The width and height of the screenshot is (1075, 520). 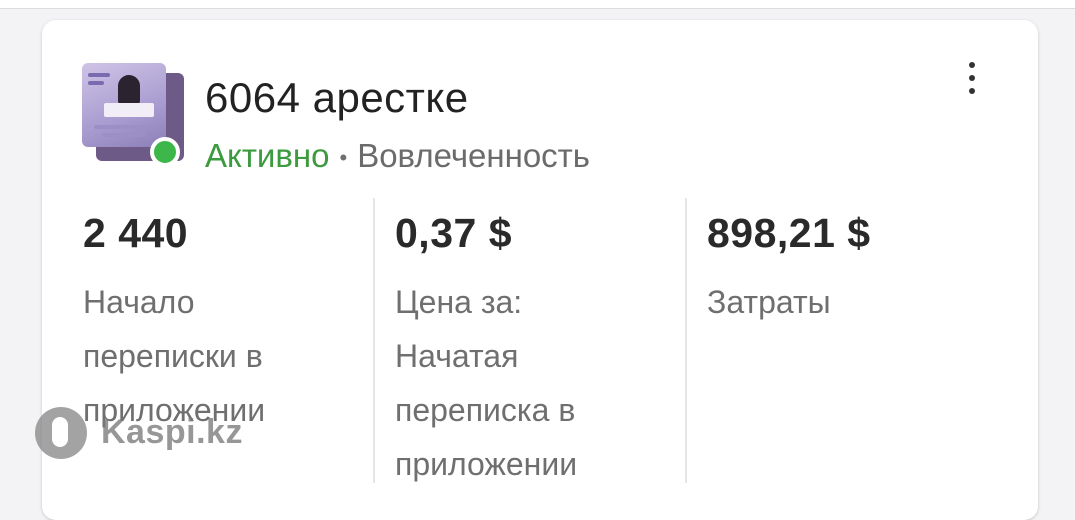 I want to click on metric-spend: 898,21 $ Затраты, so click(x=827, y=343).